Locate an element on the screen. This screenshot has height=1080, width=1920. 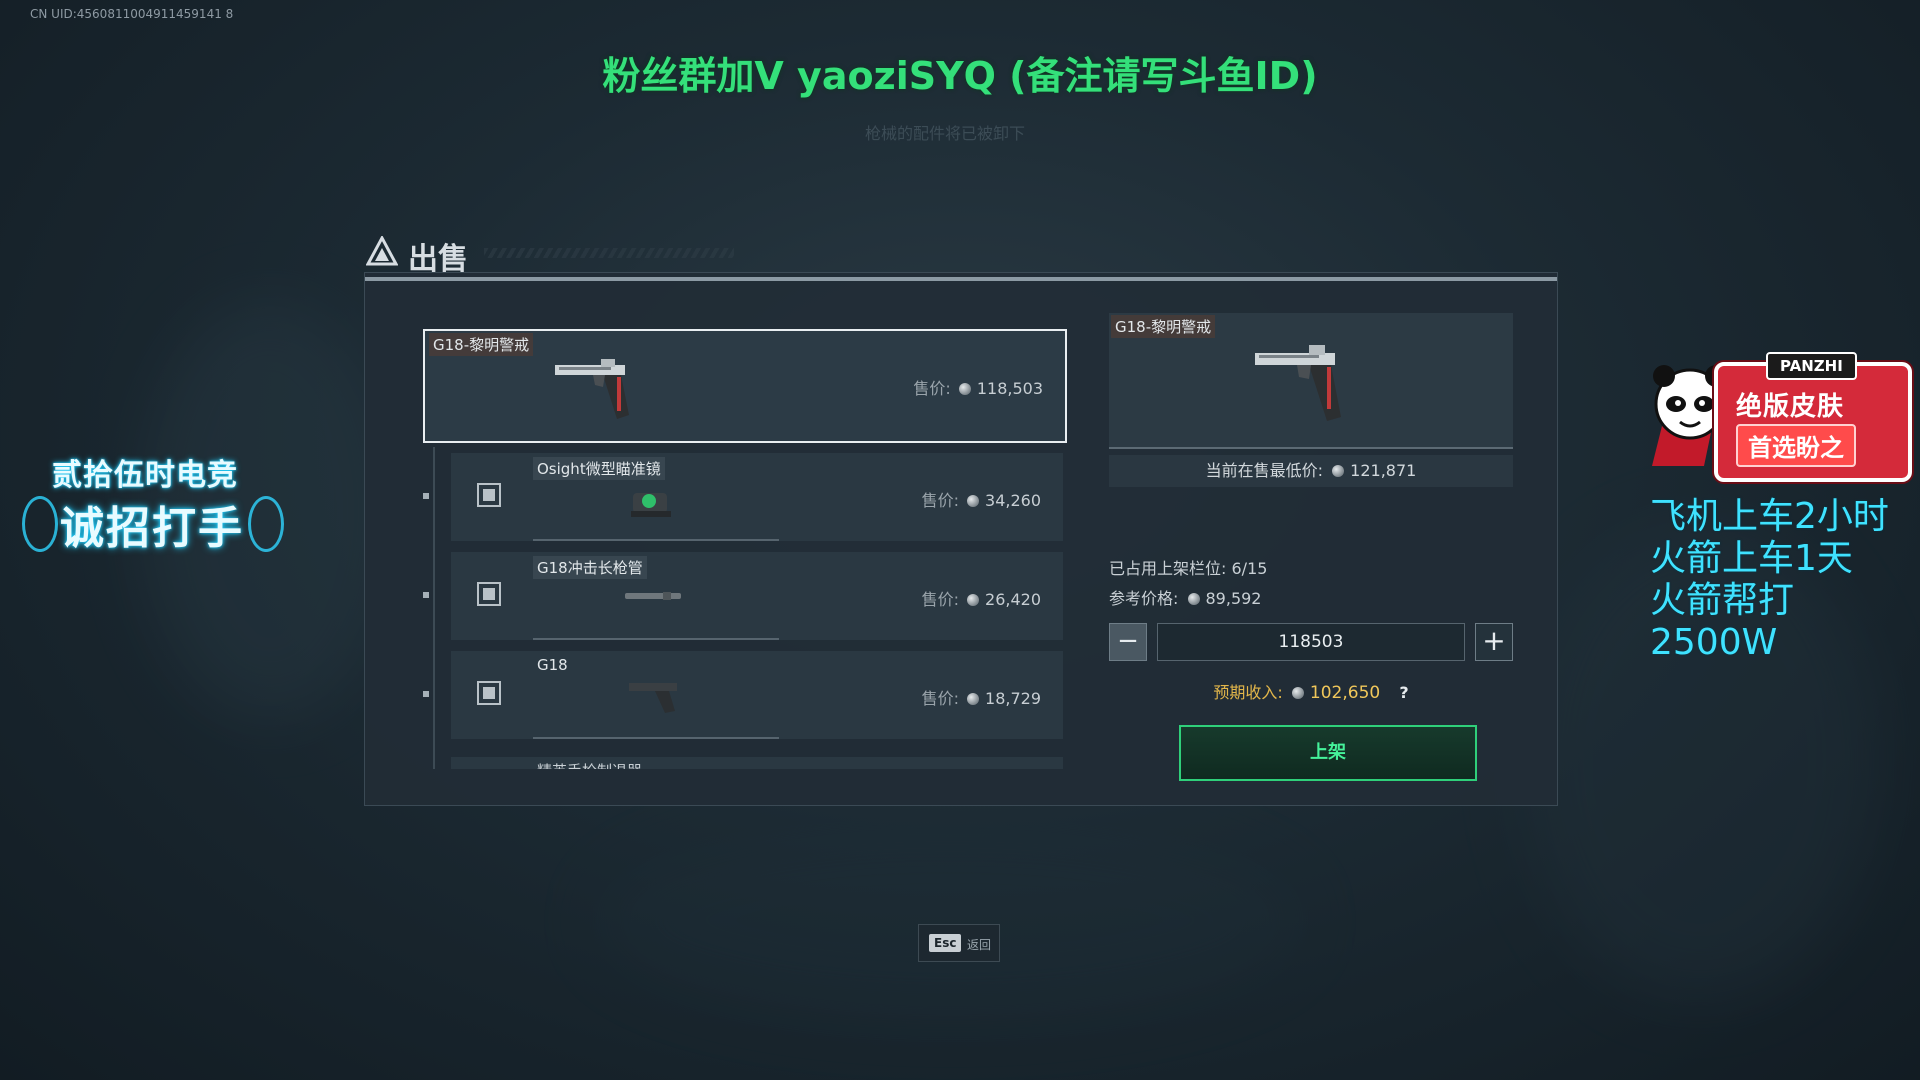
tree-line is located at coordinates (434, 608).